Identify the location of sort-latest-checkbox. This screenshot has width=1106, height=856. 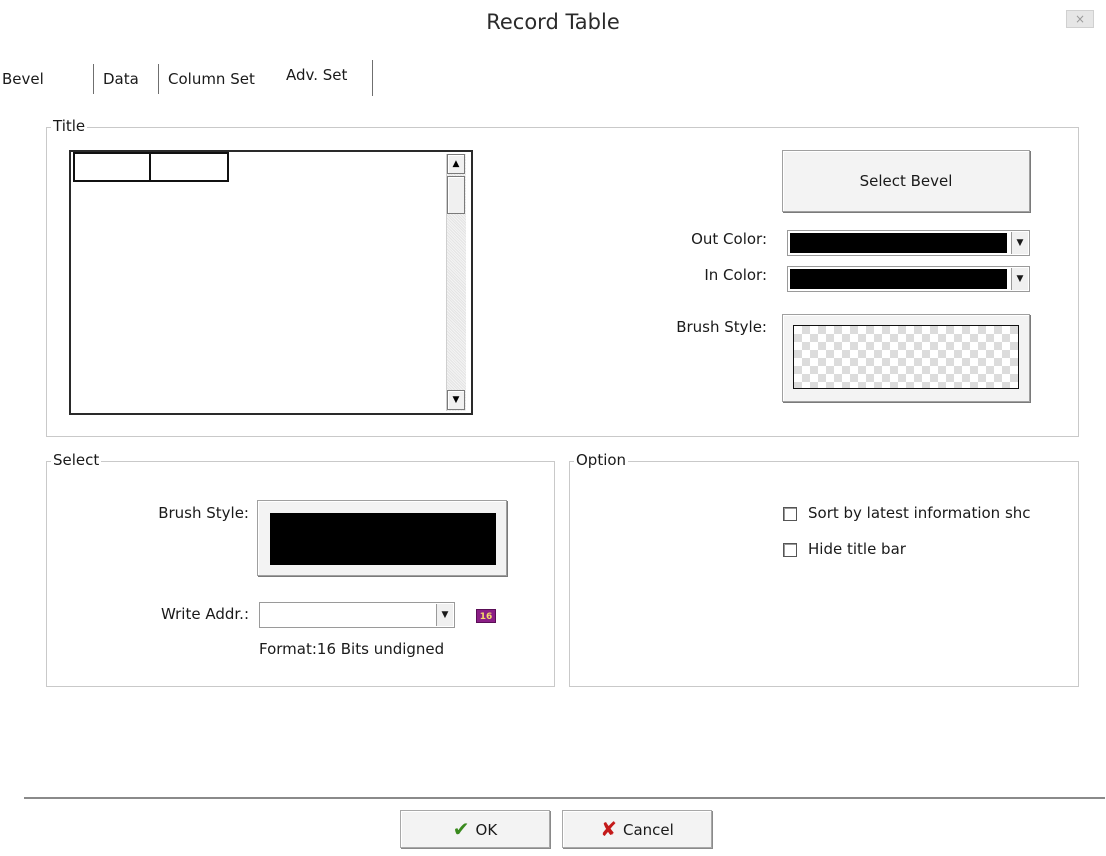
(790, 514).